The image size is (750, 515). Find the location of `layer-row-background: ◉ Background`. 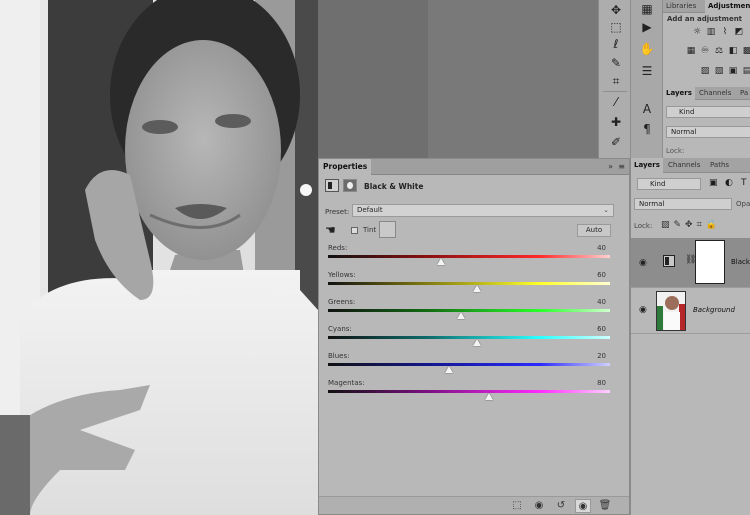

layer-row-background: ◉ Background is located at coordinates (690, 311).